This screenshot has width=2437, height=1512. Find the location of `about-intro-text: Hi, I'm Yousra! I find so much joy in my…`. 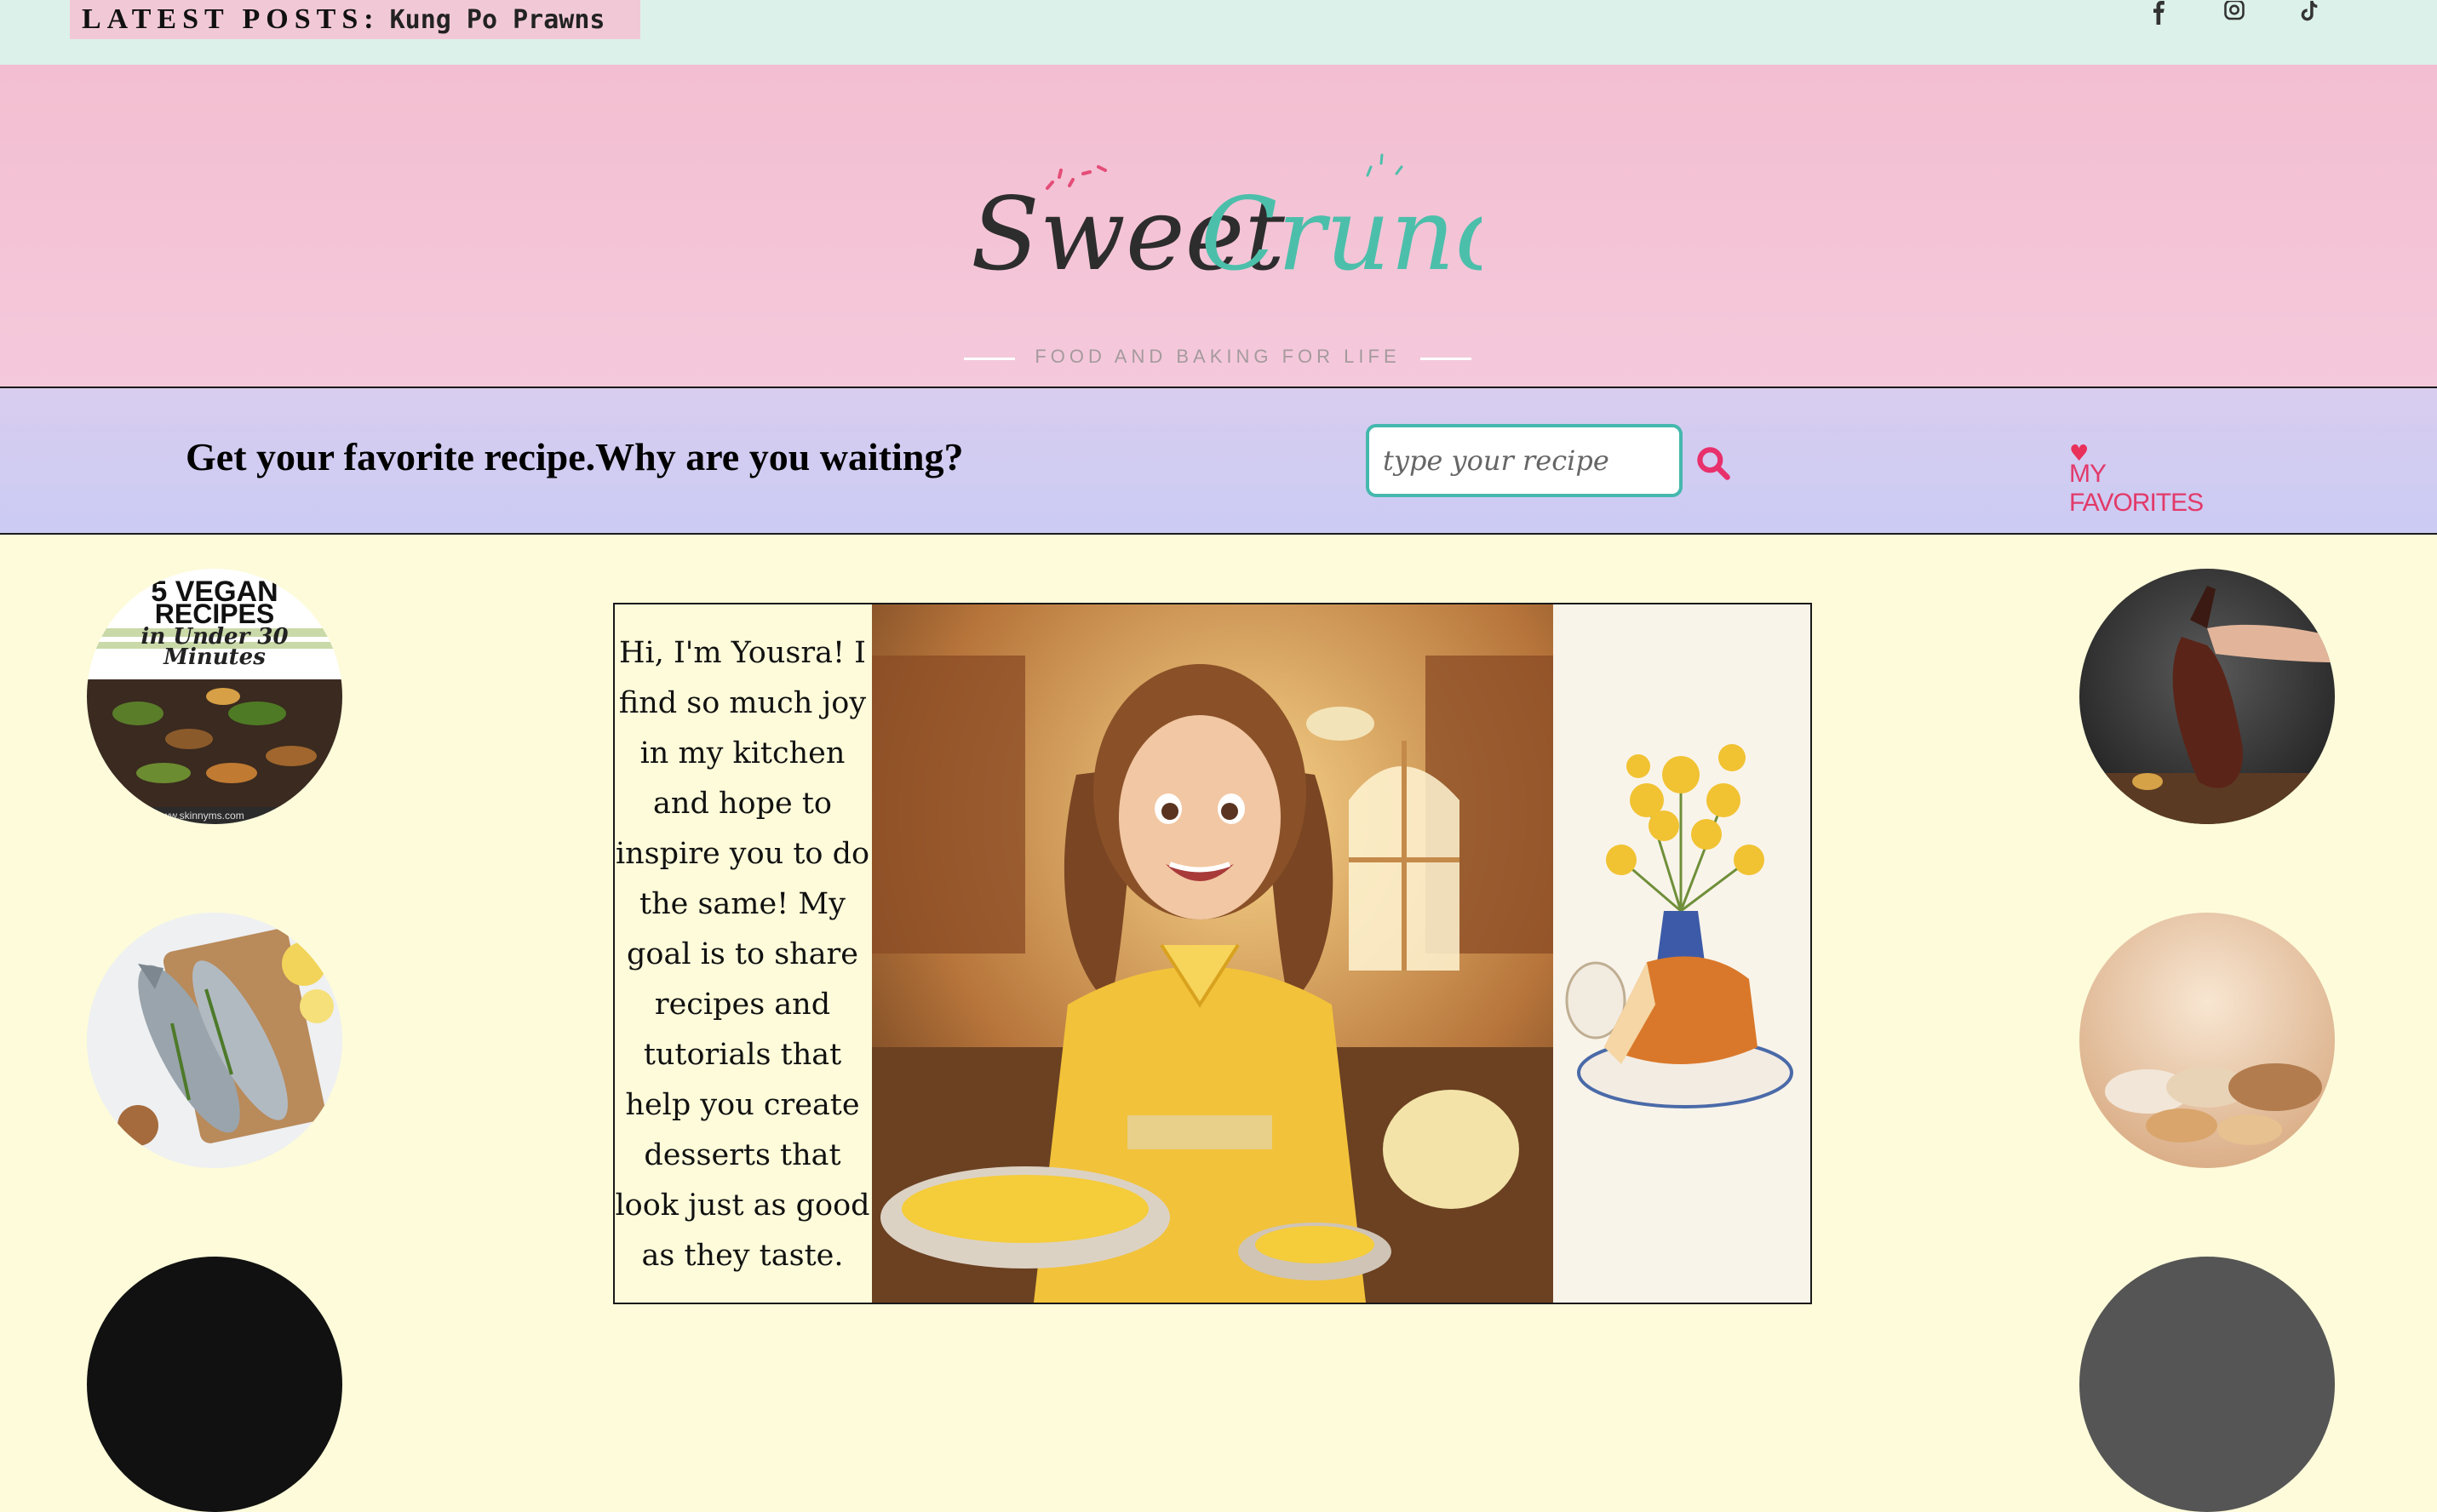

about-intro-text: Hi, I'm Yousra! I find so much joy in my… is located at coordinates (742, 954).